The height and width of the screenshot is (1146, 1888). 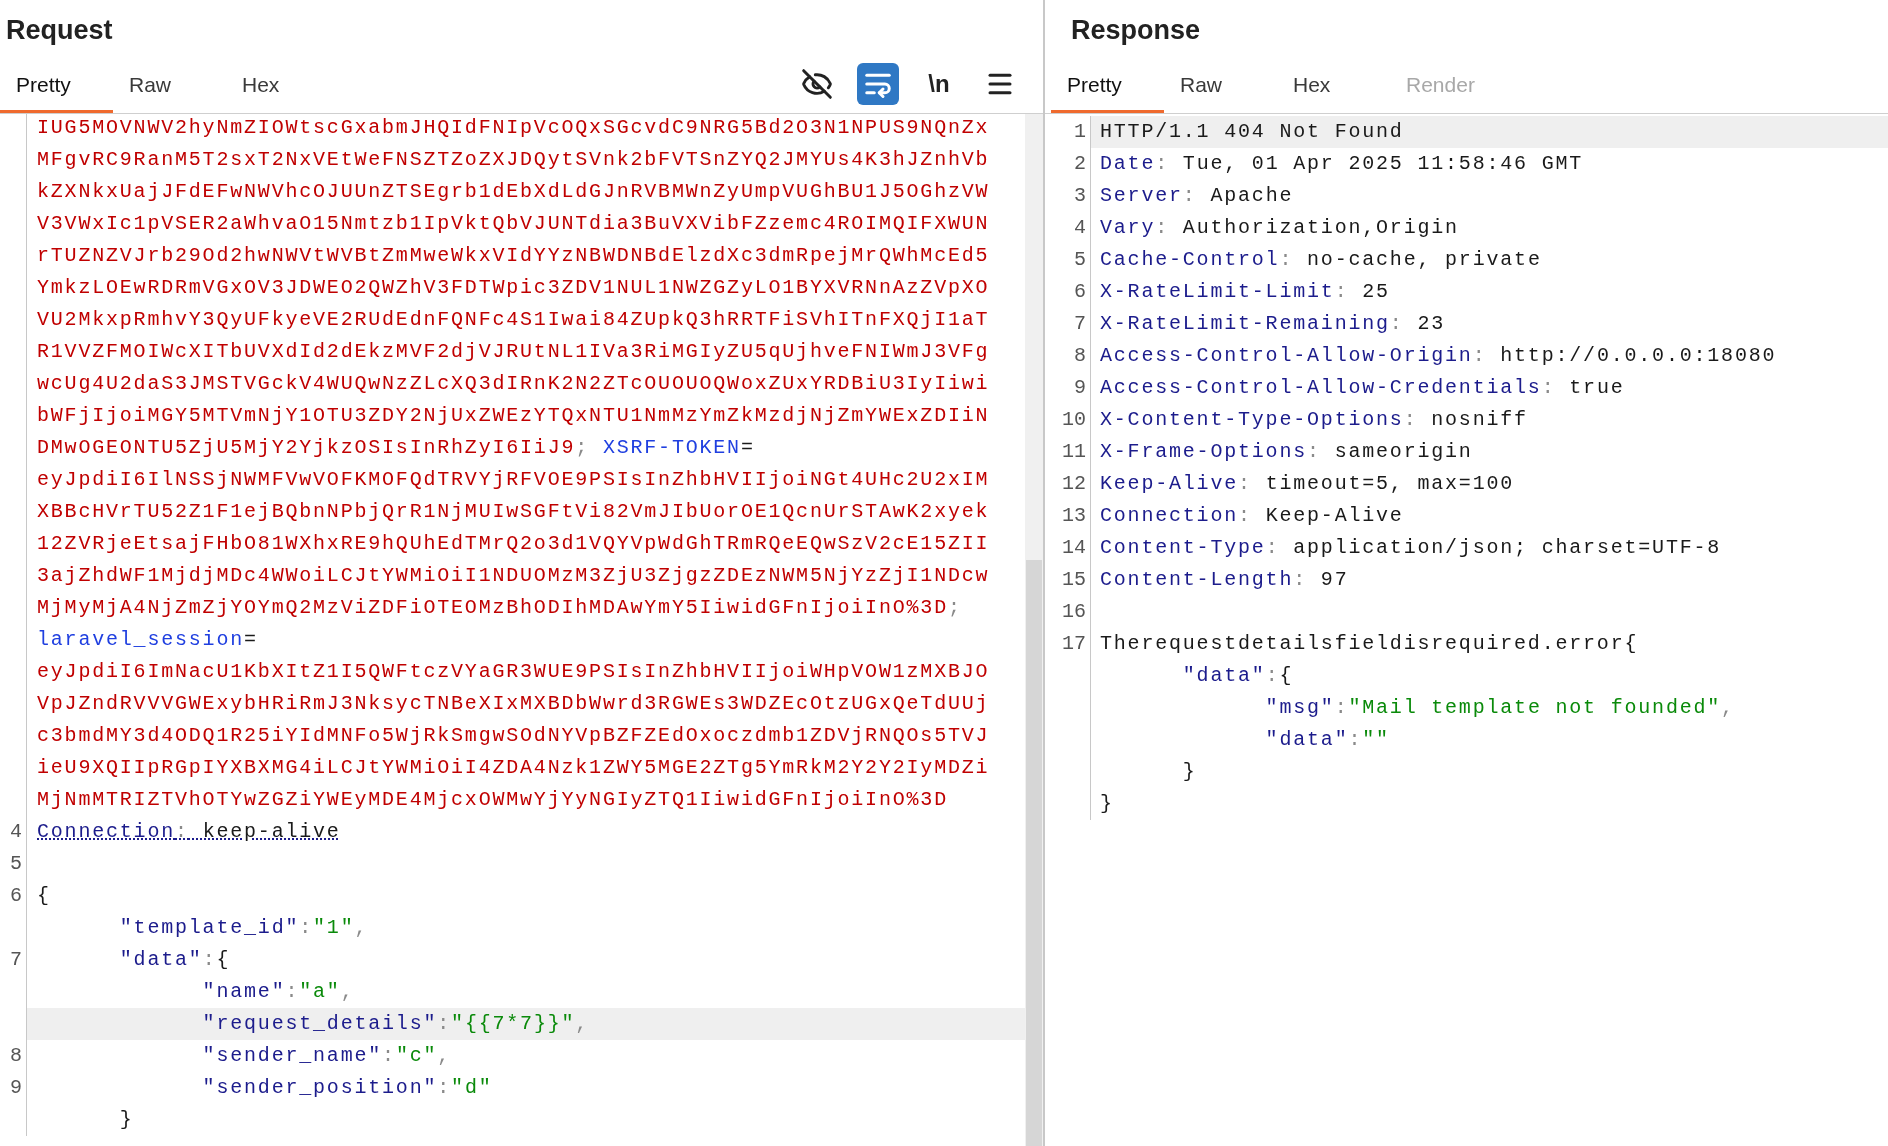 I want to click on line-number: 17, so click(x=1074, y=644).